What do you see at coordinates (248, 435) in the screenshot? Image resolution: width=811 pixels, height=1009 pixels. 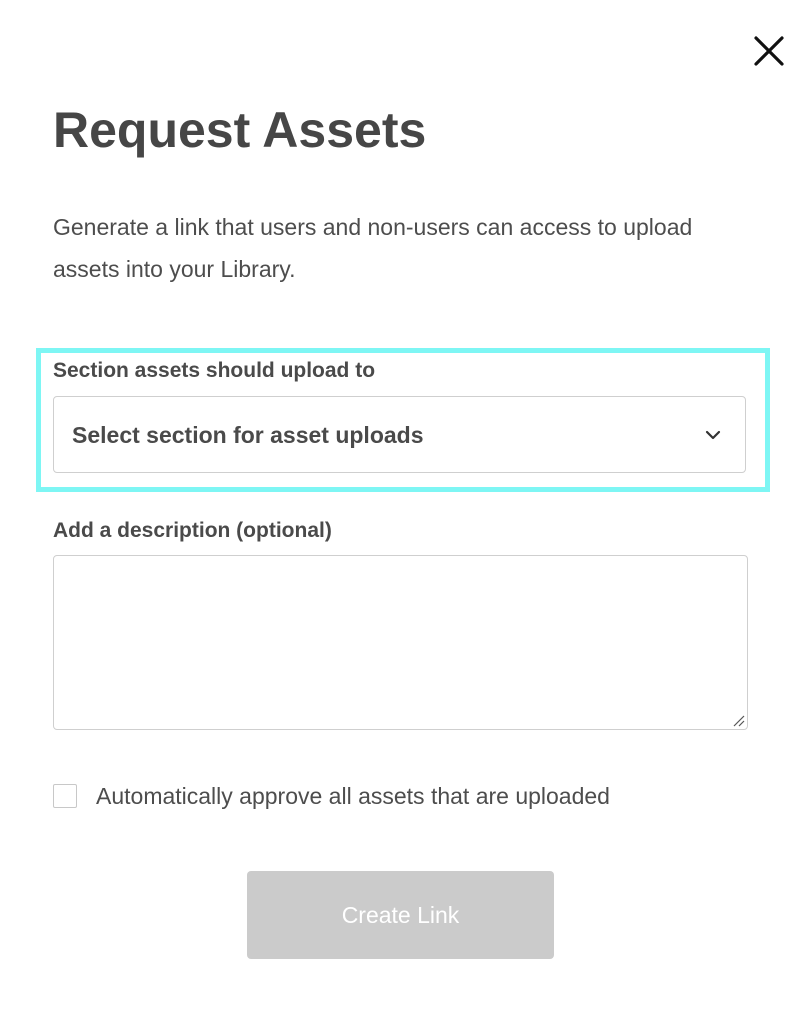 I see `section-select-value: Select section for asset uploads` at bounding box center [248, 435].